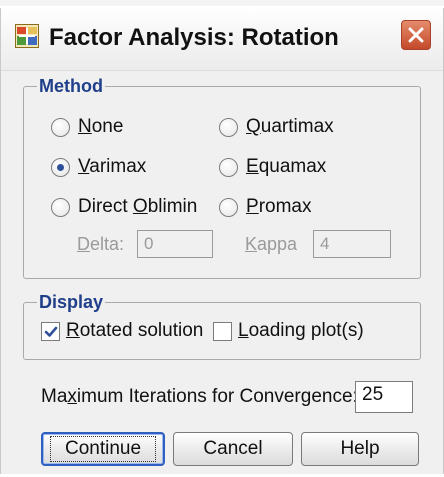 The image size is (444, 477). Describe the element at coordinates (360, 449) in the screenshot. I see `help-button: Help` at that location.